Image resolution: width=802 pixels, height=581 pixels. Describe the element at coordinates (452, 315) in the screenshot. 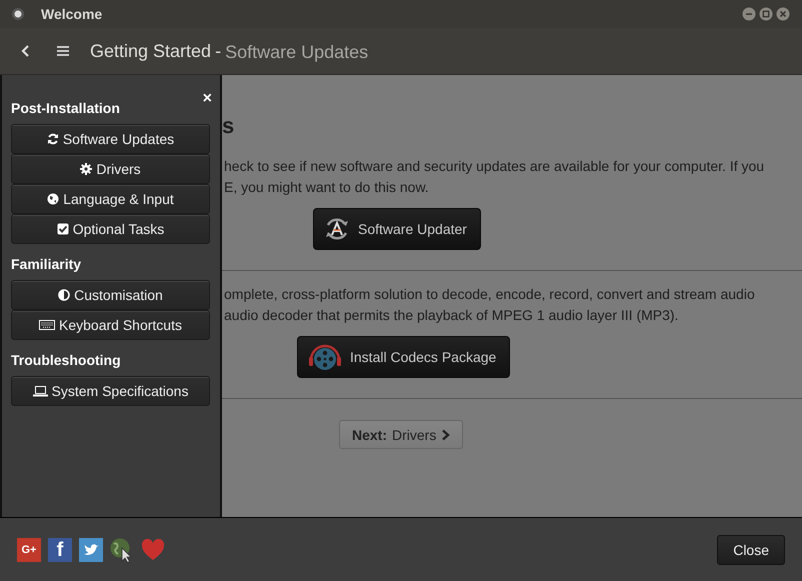

I see `description-text: audio decoder that permits the playback of MPEG 1 audio layer III (MP3).` at that location.